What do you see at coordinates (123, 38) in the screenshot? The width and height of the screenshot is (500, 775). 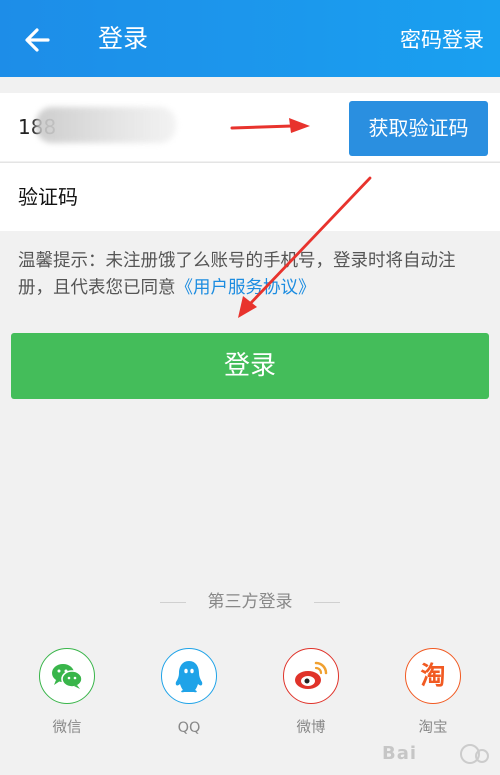 I see `page-title: 登录` at bounding box center [123, 38].